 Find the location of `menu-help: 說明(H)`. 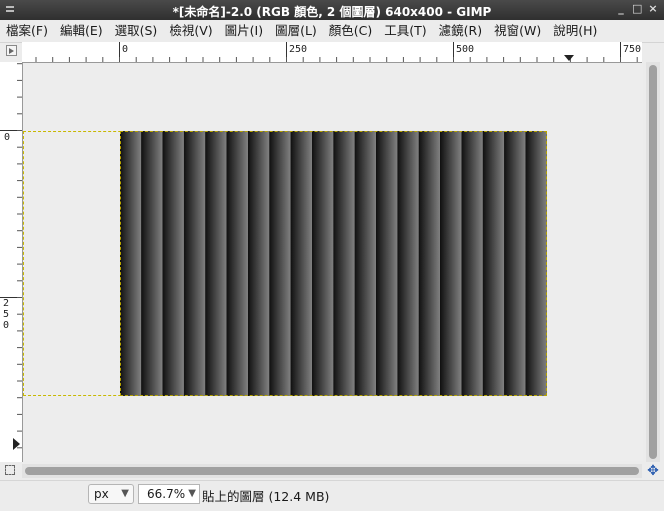

menu-help: 說明(H) is located at coordinates (575, 31).